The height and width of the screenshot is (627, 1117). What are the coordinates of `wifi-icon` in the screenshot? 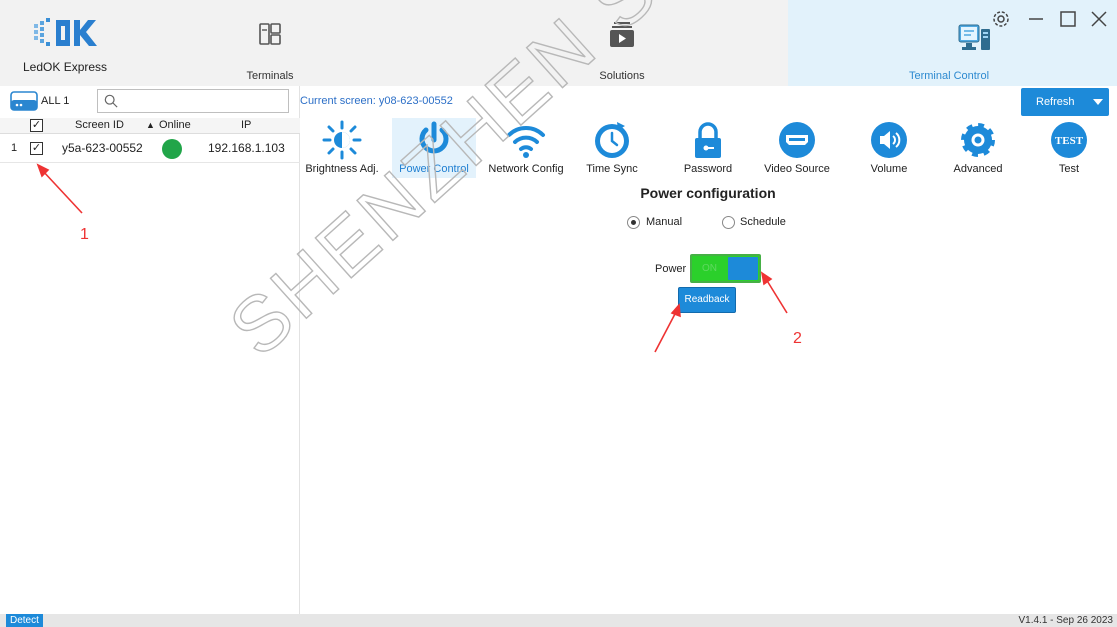 It's located at (526, 141).